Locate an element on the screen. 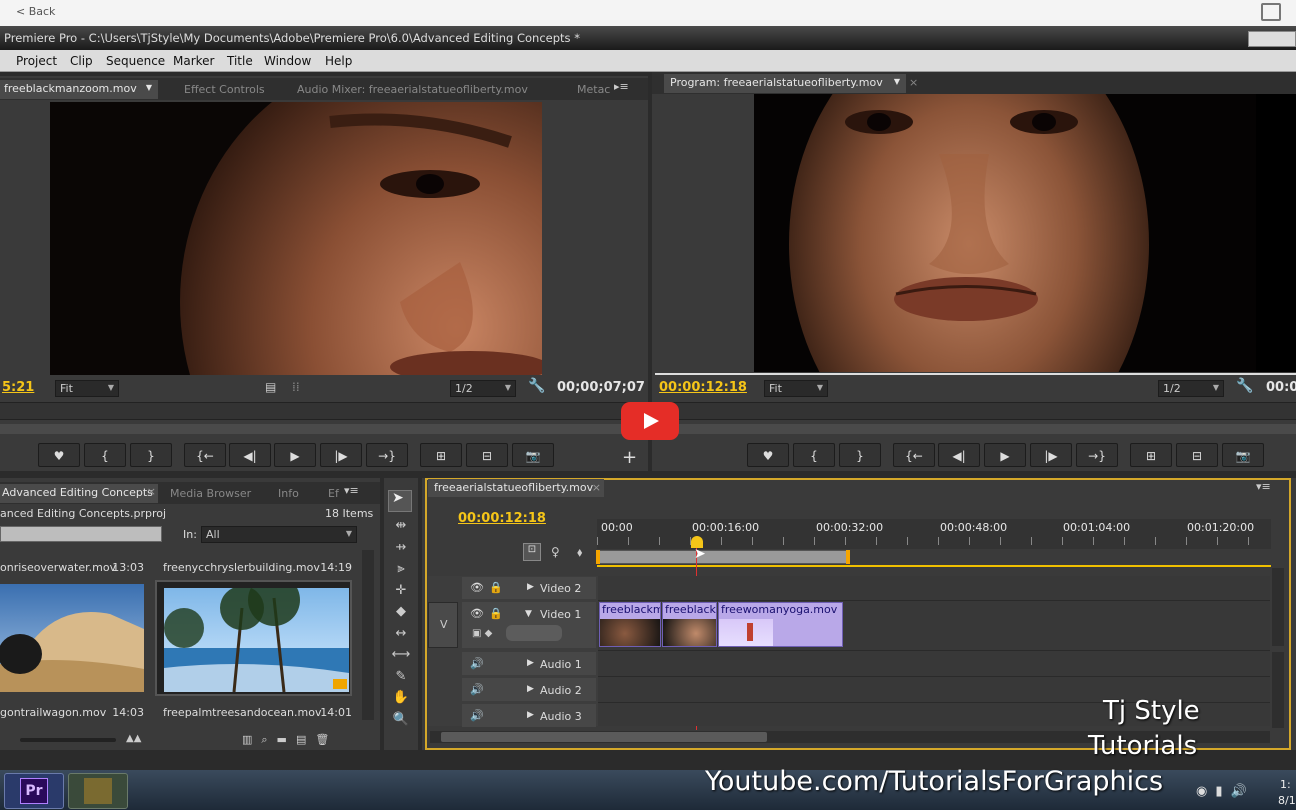 This screenshot has width=1296, height=810. timeline-clip-2: freeblack is located at coordinates (689, 624).